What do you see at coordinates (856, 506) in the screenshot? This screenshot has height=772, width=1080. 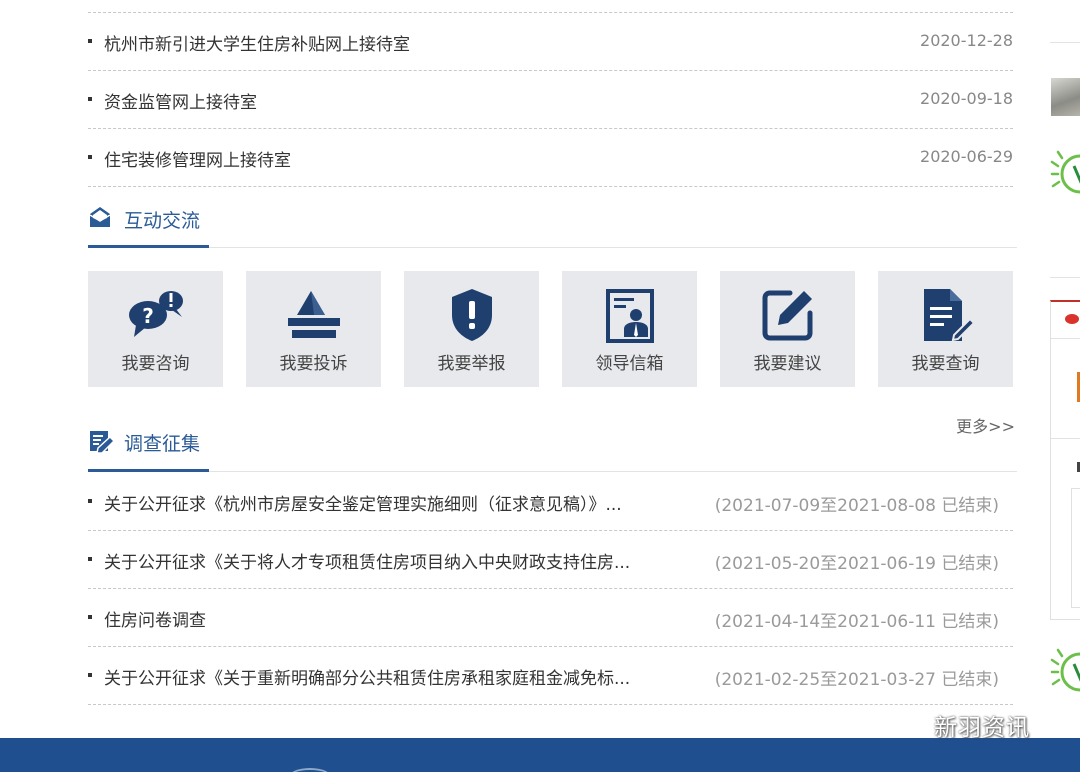 I see `survey-item-period: (2021-07-09至2021-08-08 已结束)` at bounding box center [856, 506].